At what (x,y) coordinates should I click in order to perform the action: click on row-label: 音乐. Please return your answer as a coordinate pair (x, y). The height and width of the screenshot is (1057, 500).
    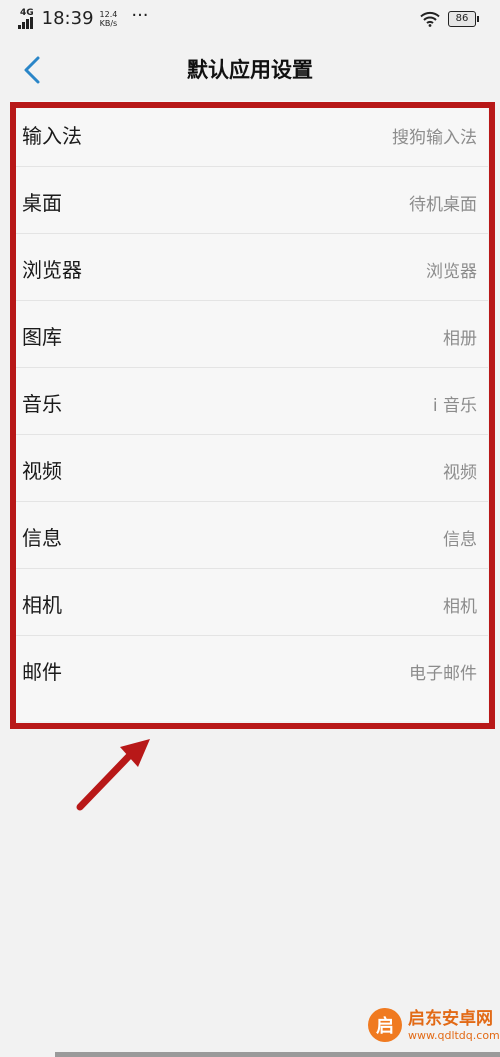
    Looking at the image, I should click on (42, 404).